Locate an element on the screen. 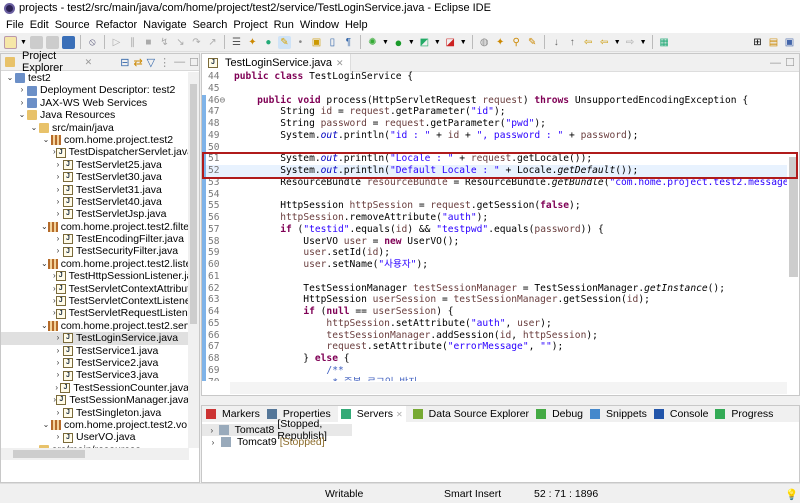 The width and height of the screenshot is (800, 503). tree-item: › J TestSingleton.java is located at coordinates (95, 413).